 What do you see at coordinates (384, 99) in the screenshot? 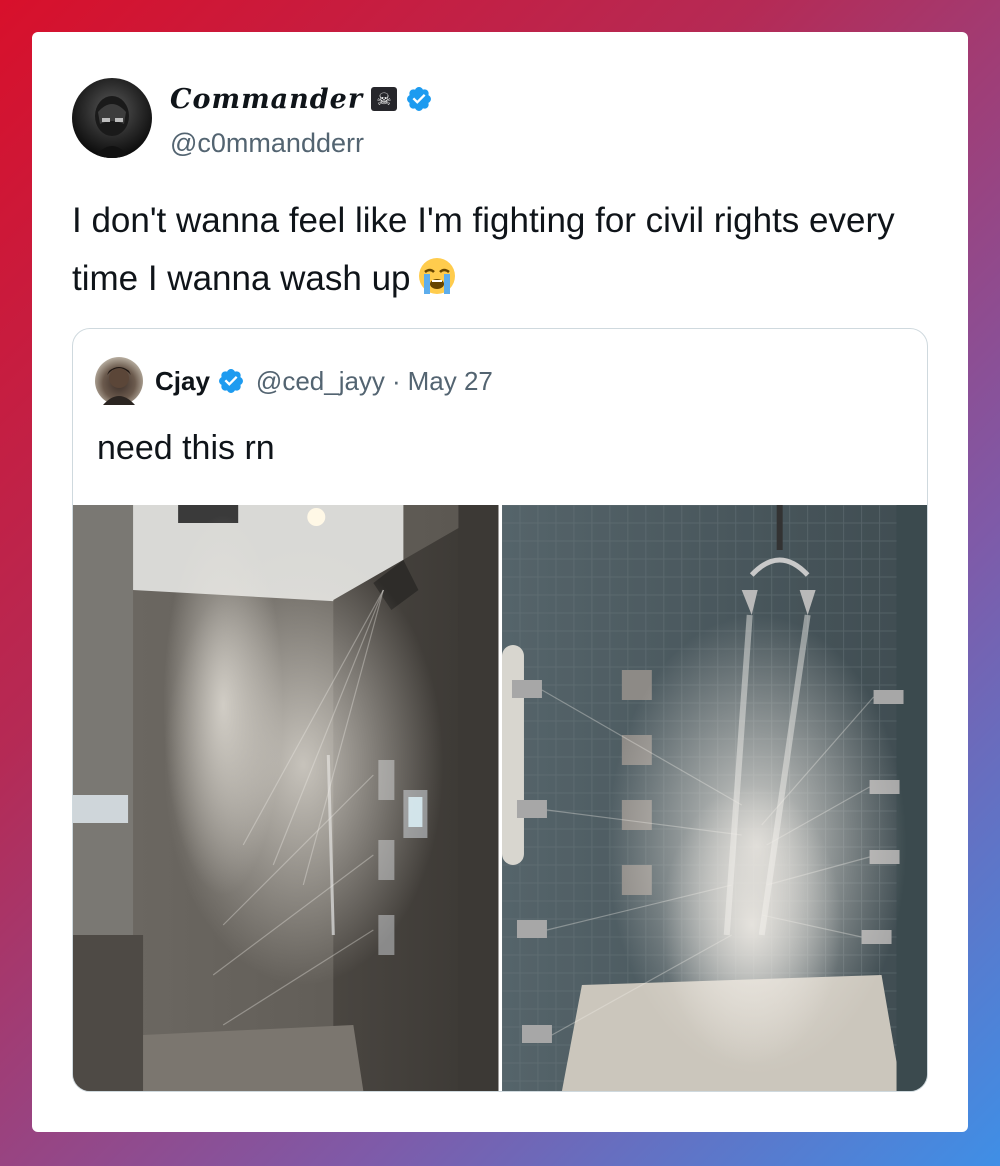
I see `skull-crossbones-icon: ☠` at bounding box center [384, 99].